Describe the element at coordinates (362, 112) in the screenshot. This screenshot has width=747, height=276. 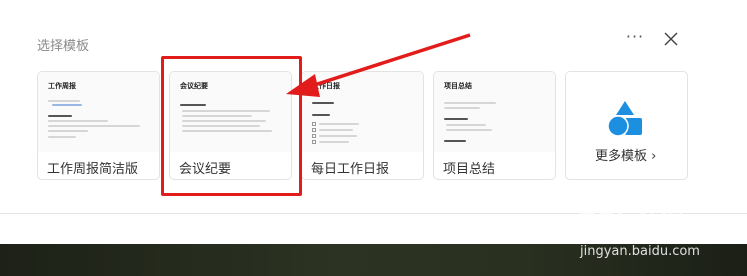
I see `template-thumbnail: 工作日报` at that location.